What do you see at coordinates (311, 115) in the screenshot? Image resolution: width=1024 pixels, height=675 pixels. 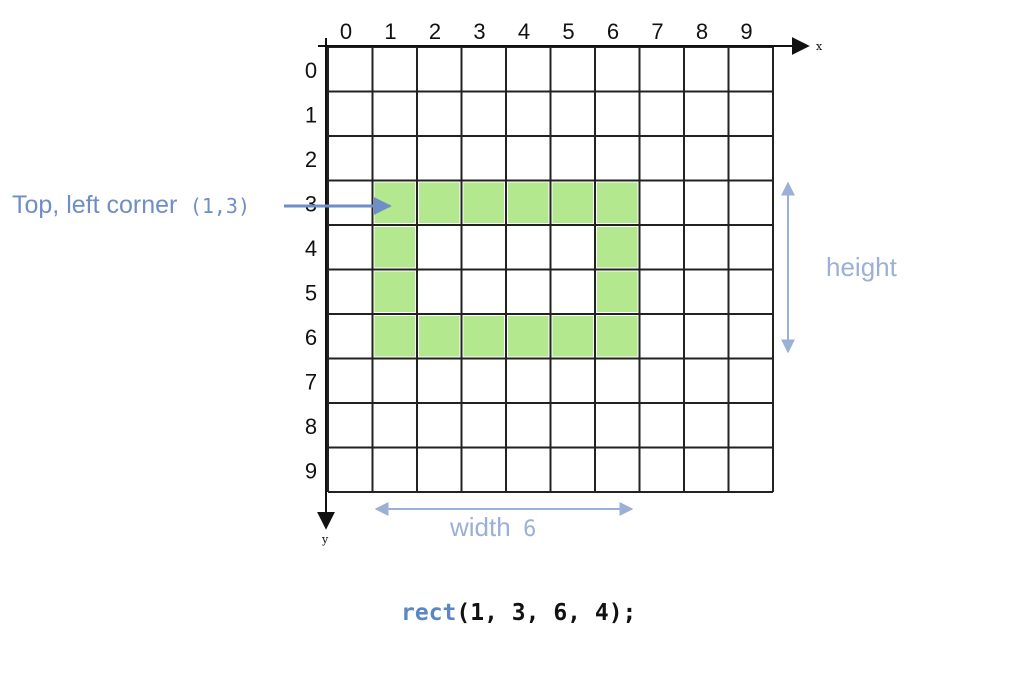 I see `y-tick-label: 1` at bounding box center [311, 115].